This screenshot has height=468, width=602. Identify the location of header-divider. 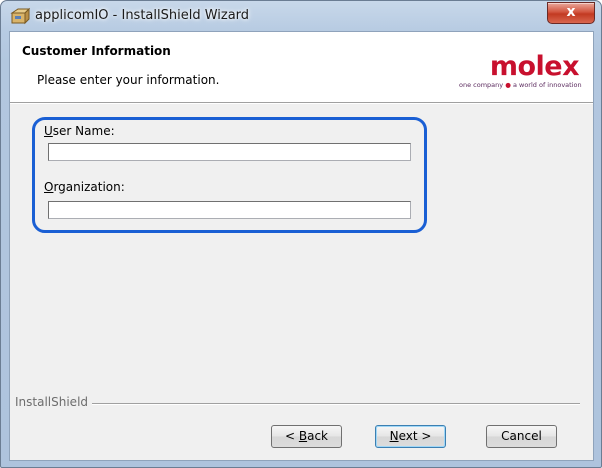
(301, 103).